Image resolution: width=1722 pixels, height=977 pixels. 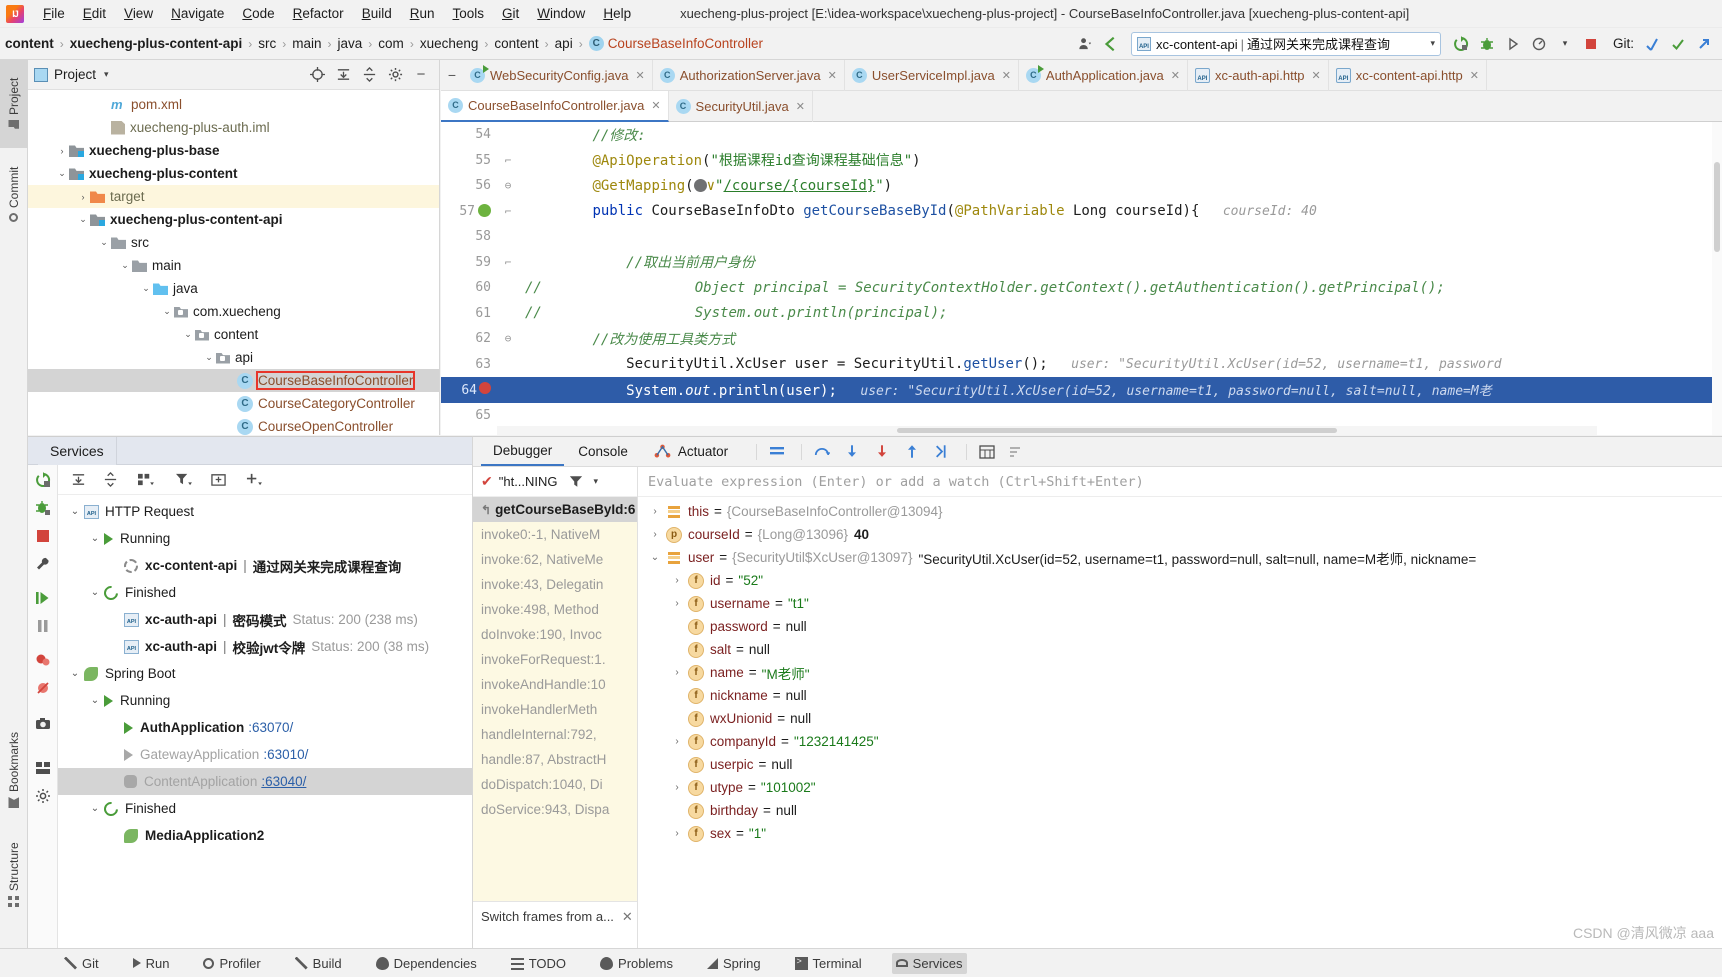 What do you see at coordinates (197, 13) in the screenshot?
I see `menu-item-navigate: Navigate` at bounding box center [197, 13].